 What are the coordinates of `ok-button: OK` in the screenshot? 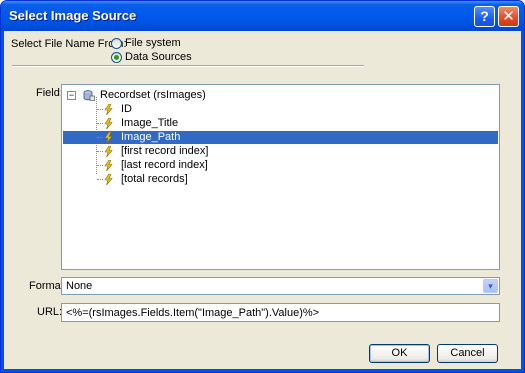 It's located at (399, 353).